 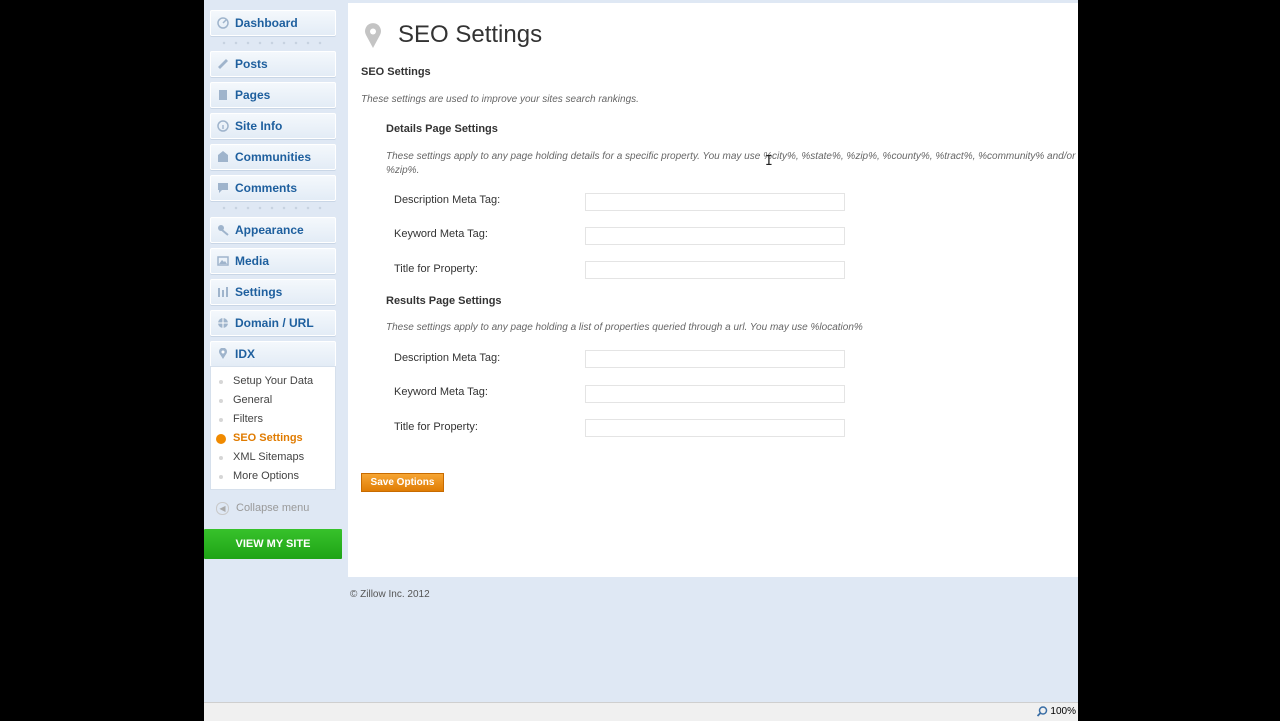 I want to click on results-title-input, so click(x=715, y=428).